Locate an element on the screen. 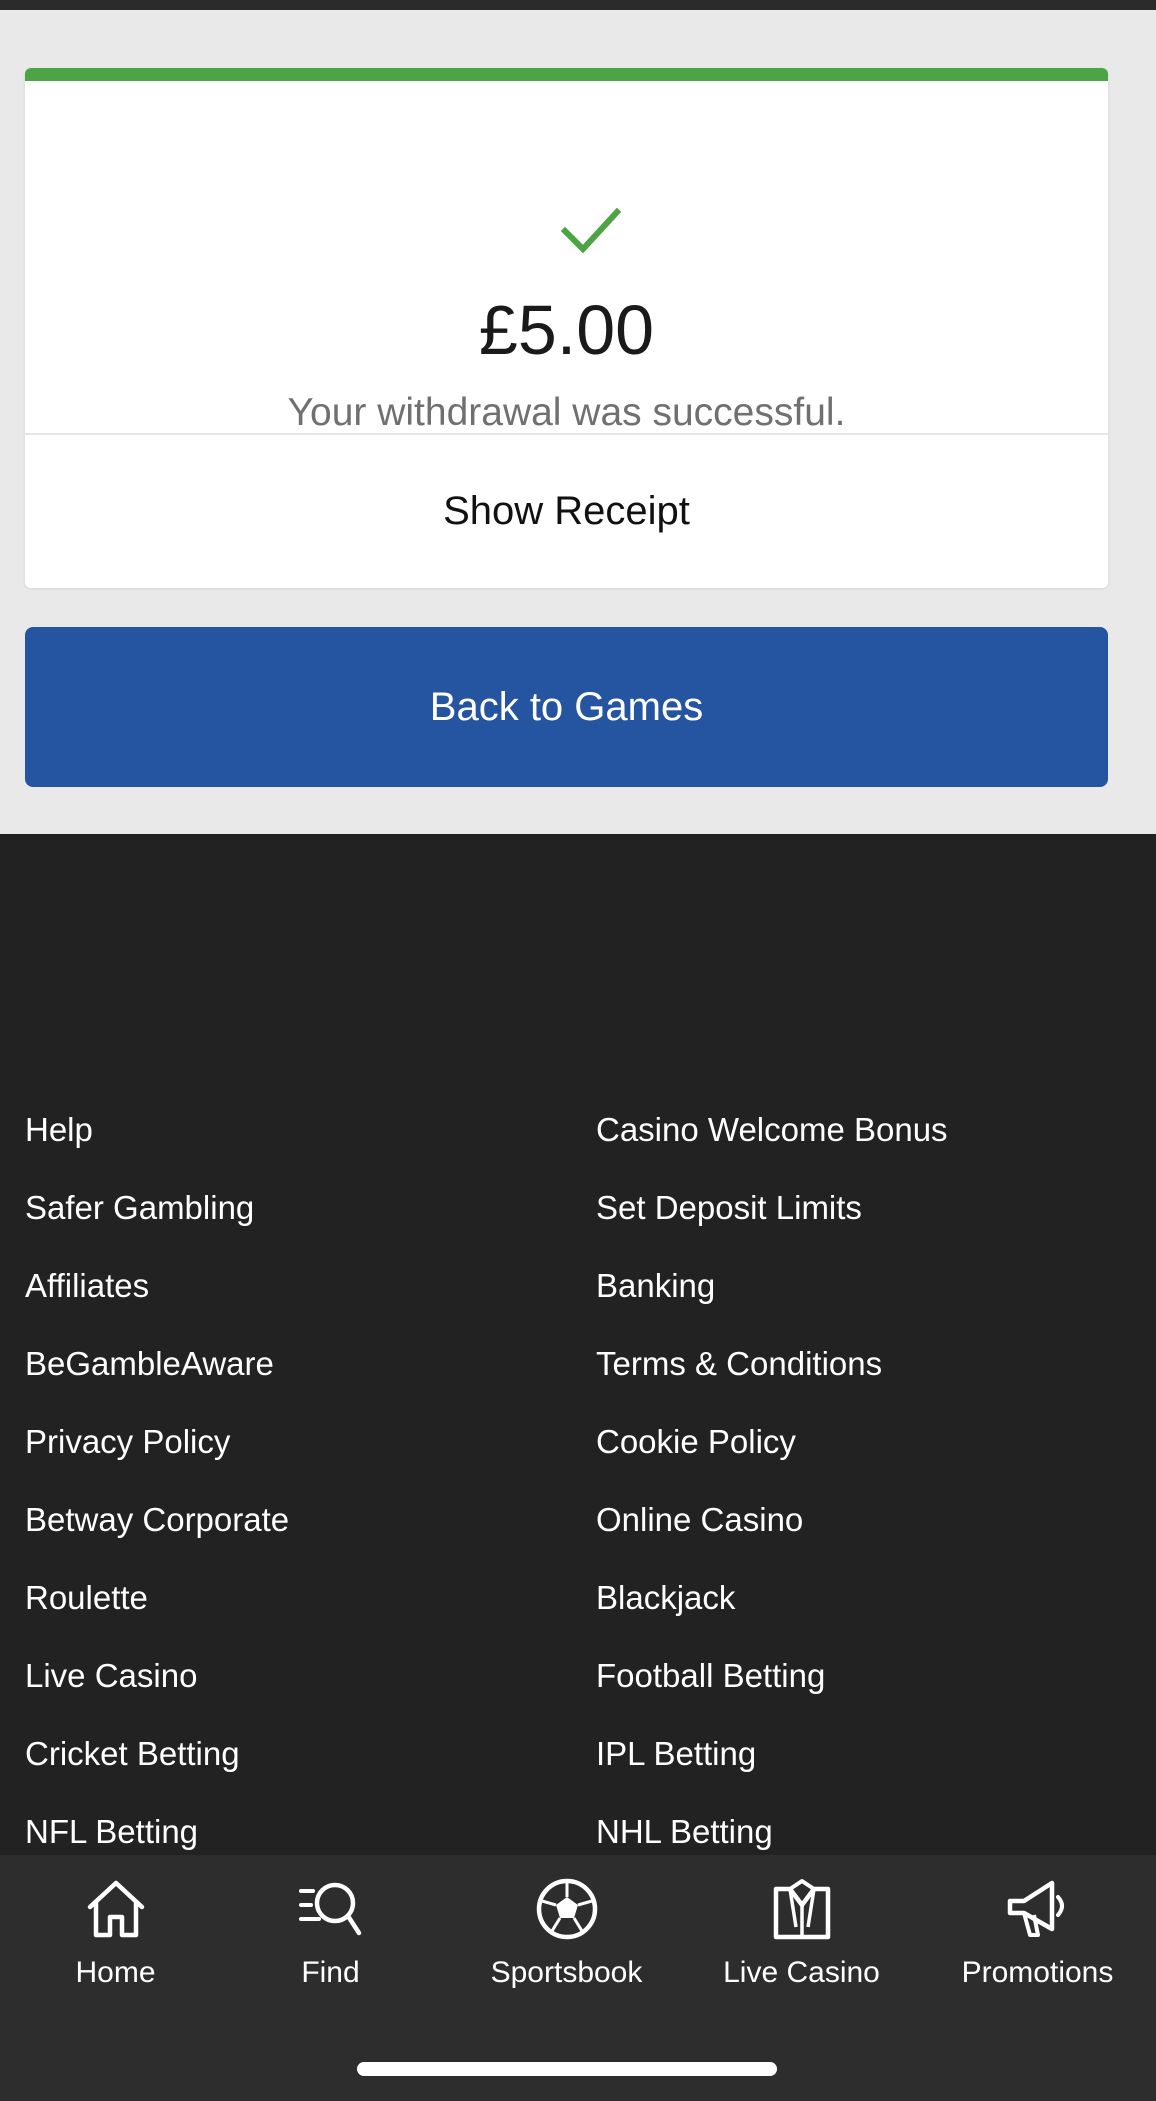  nav-label-promotions: Promotions is located at coordinates (1037, 1972).